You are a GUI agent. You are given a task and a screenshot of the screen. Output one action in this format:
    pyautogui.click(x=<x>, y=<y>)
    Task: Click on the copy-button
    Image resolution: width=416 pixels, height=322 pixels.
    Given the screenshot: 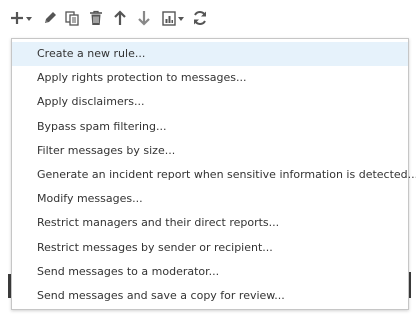 What is the action you would take?
    pyautogui.click(x=72, y=18)
    